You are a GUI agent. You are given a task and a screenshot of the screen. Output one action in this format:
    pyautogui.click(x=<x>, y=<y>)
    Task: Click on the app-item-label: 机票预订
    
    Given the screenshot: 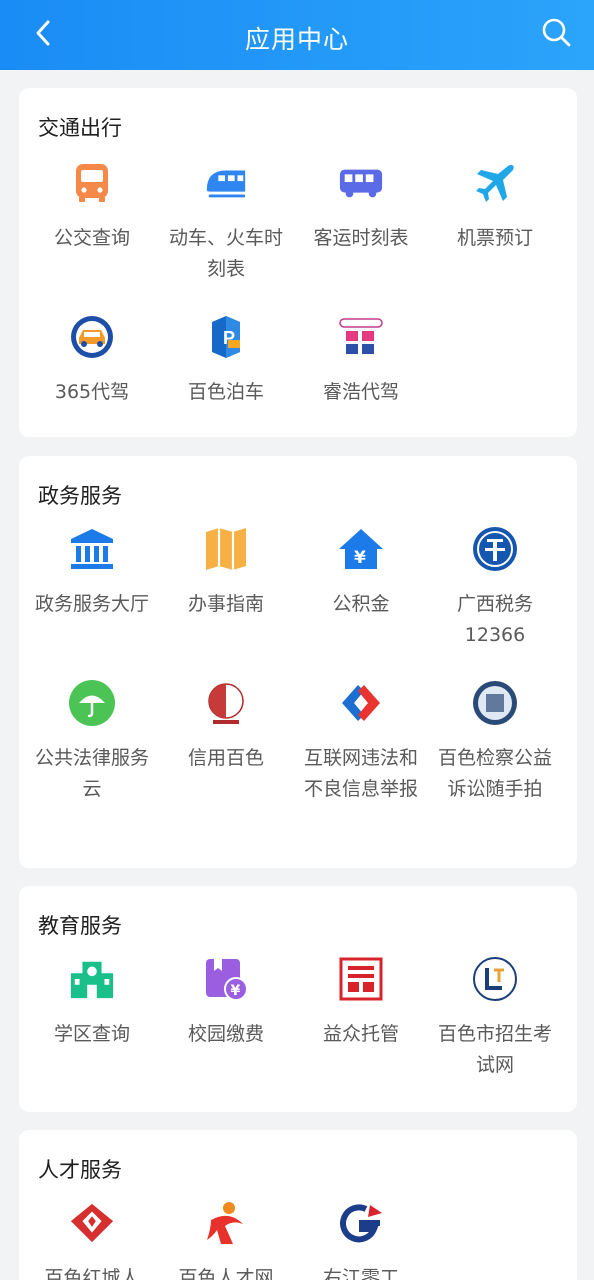 What is the action you would take?
    pyautogui.click(x=494, y=238)
    